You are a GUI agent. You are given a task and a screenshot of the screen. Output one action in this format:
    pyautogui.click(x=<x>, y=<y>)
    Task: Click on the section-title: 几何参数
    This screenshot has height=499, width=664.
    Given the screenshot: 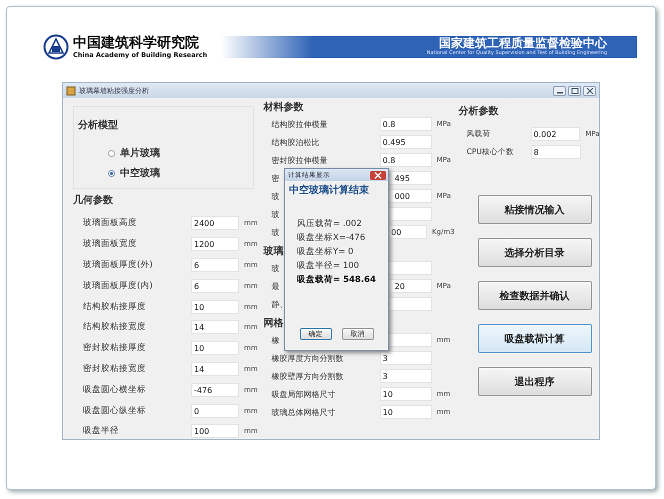 What is the action you would take?
    pyautogui.click(x=93, y=200)
    